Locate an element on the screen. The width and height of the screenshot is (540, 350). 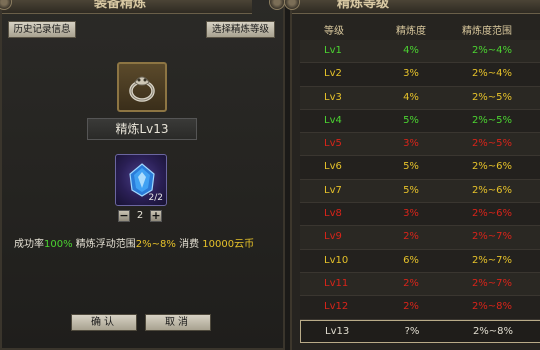
table-row: Lv12 2% 2%~8% is located at coordinates (420, 308).